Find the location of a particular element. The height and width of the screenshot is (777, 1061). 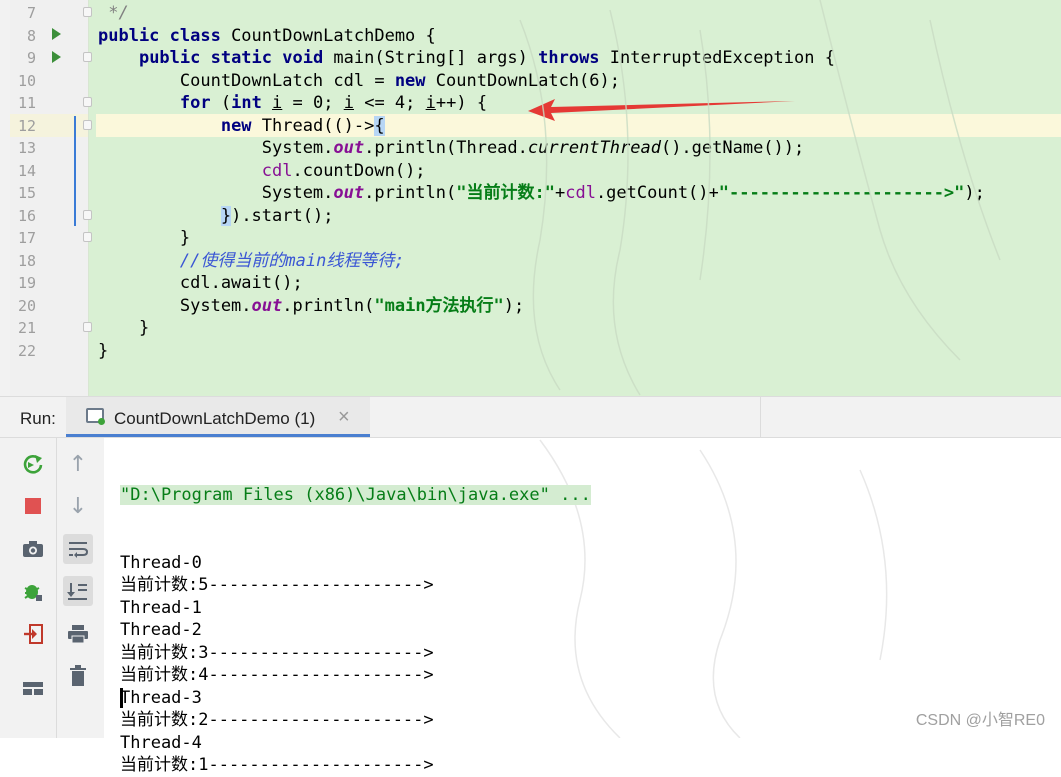

console-tab-icon is located at coordinates (95, 416).